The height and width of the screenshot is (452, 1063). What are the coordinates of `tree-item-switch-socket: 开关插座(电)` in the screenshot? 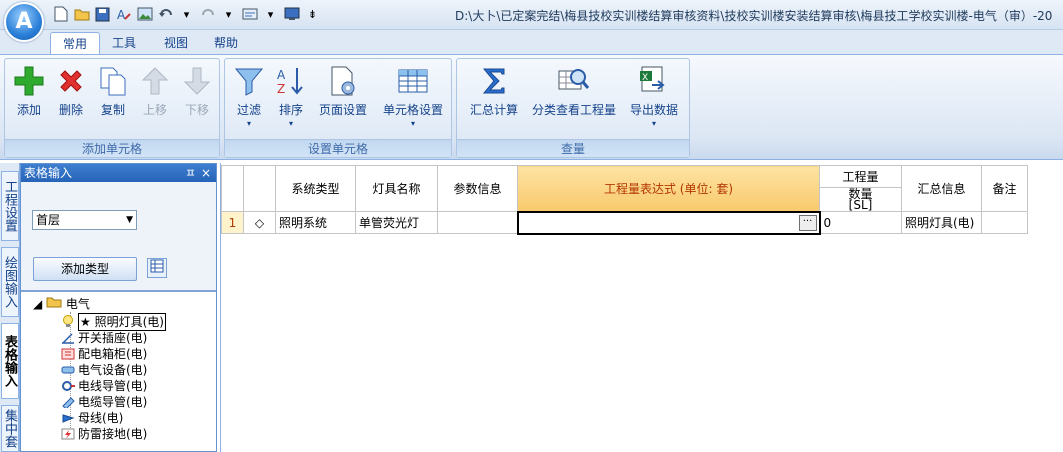 It's located at (104, 338).